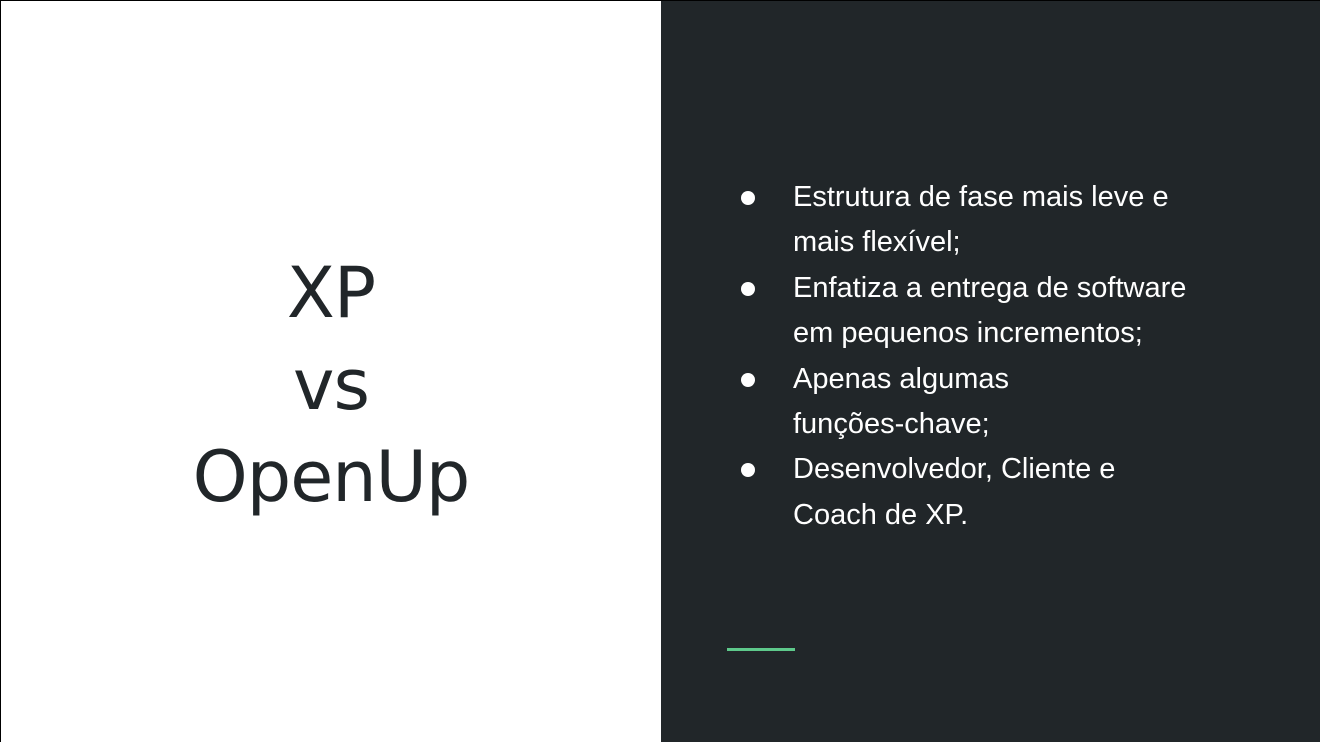 The width and height of the screenshot is (1320, 742). I want to click on title-line-xp: XP, so click(331, 292).